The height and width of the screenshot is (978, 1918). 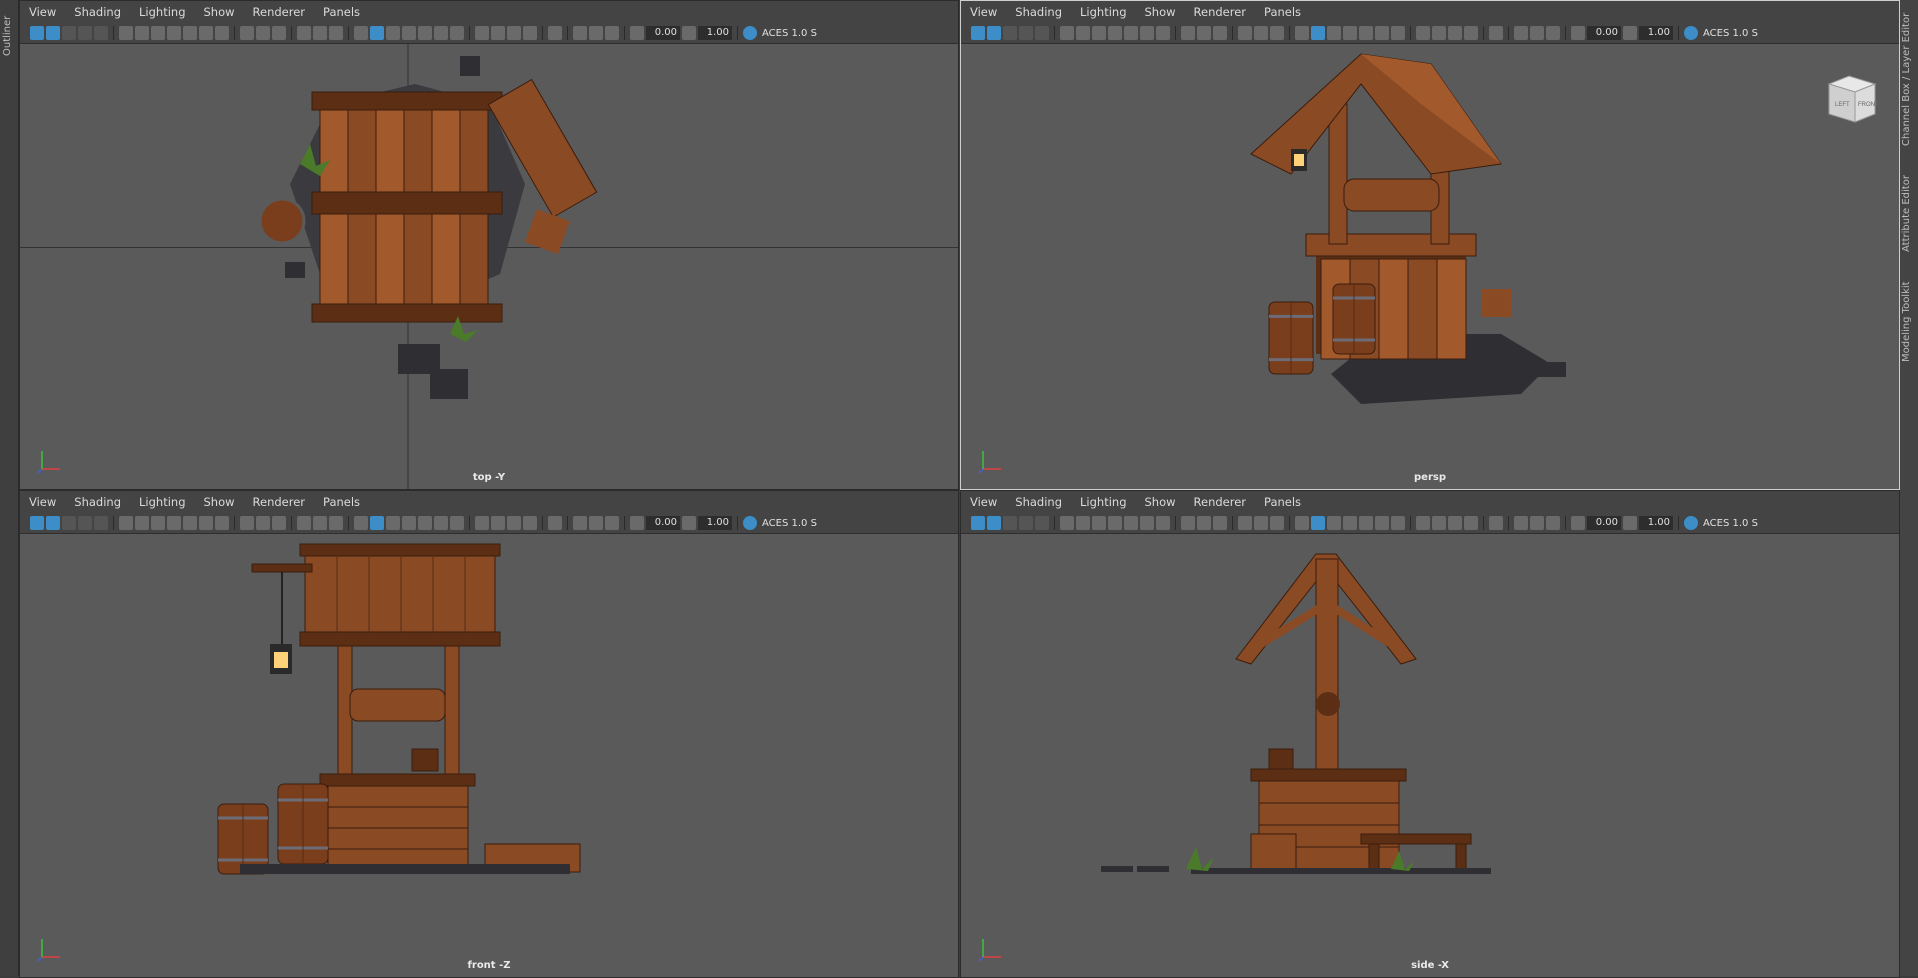 What do you see at coordinates (400, 595) in the screenshot?
I see `roof-front` at bounding box center [400, 595].